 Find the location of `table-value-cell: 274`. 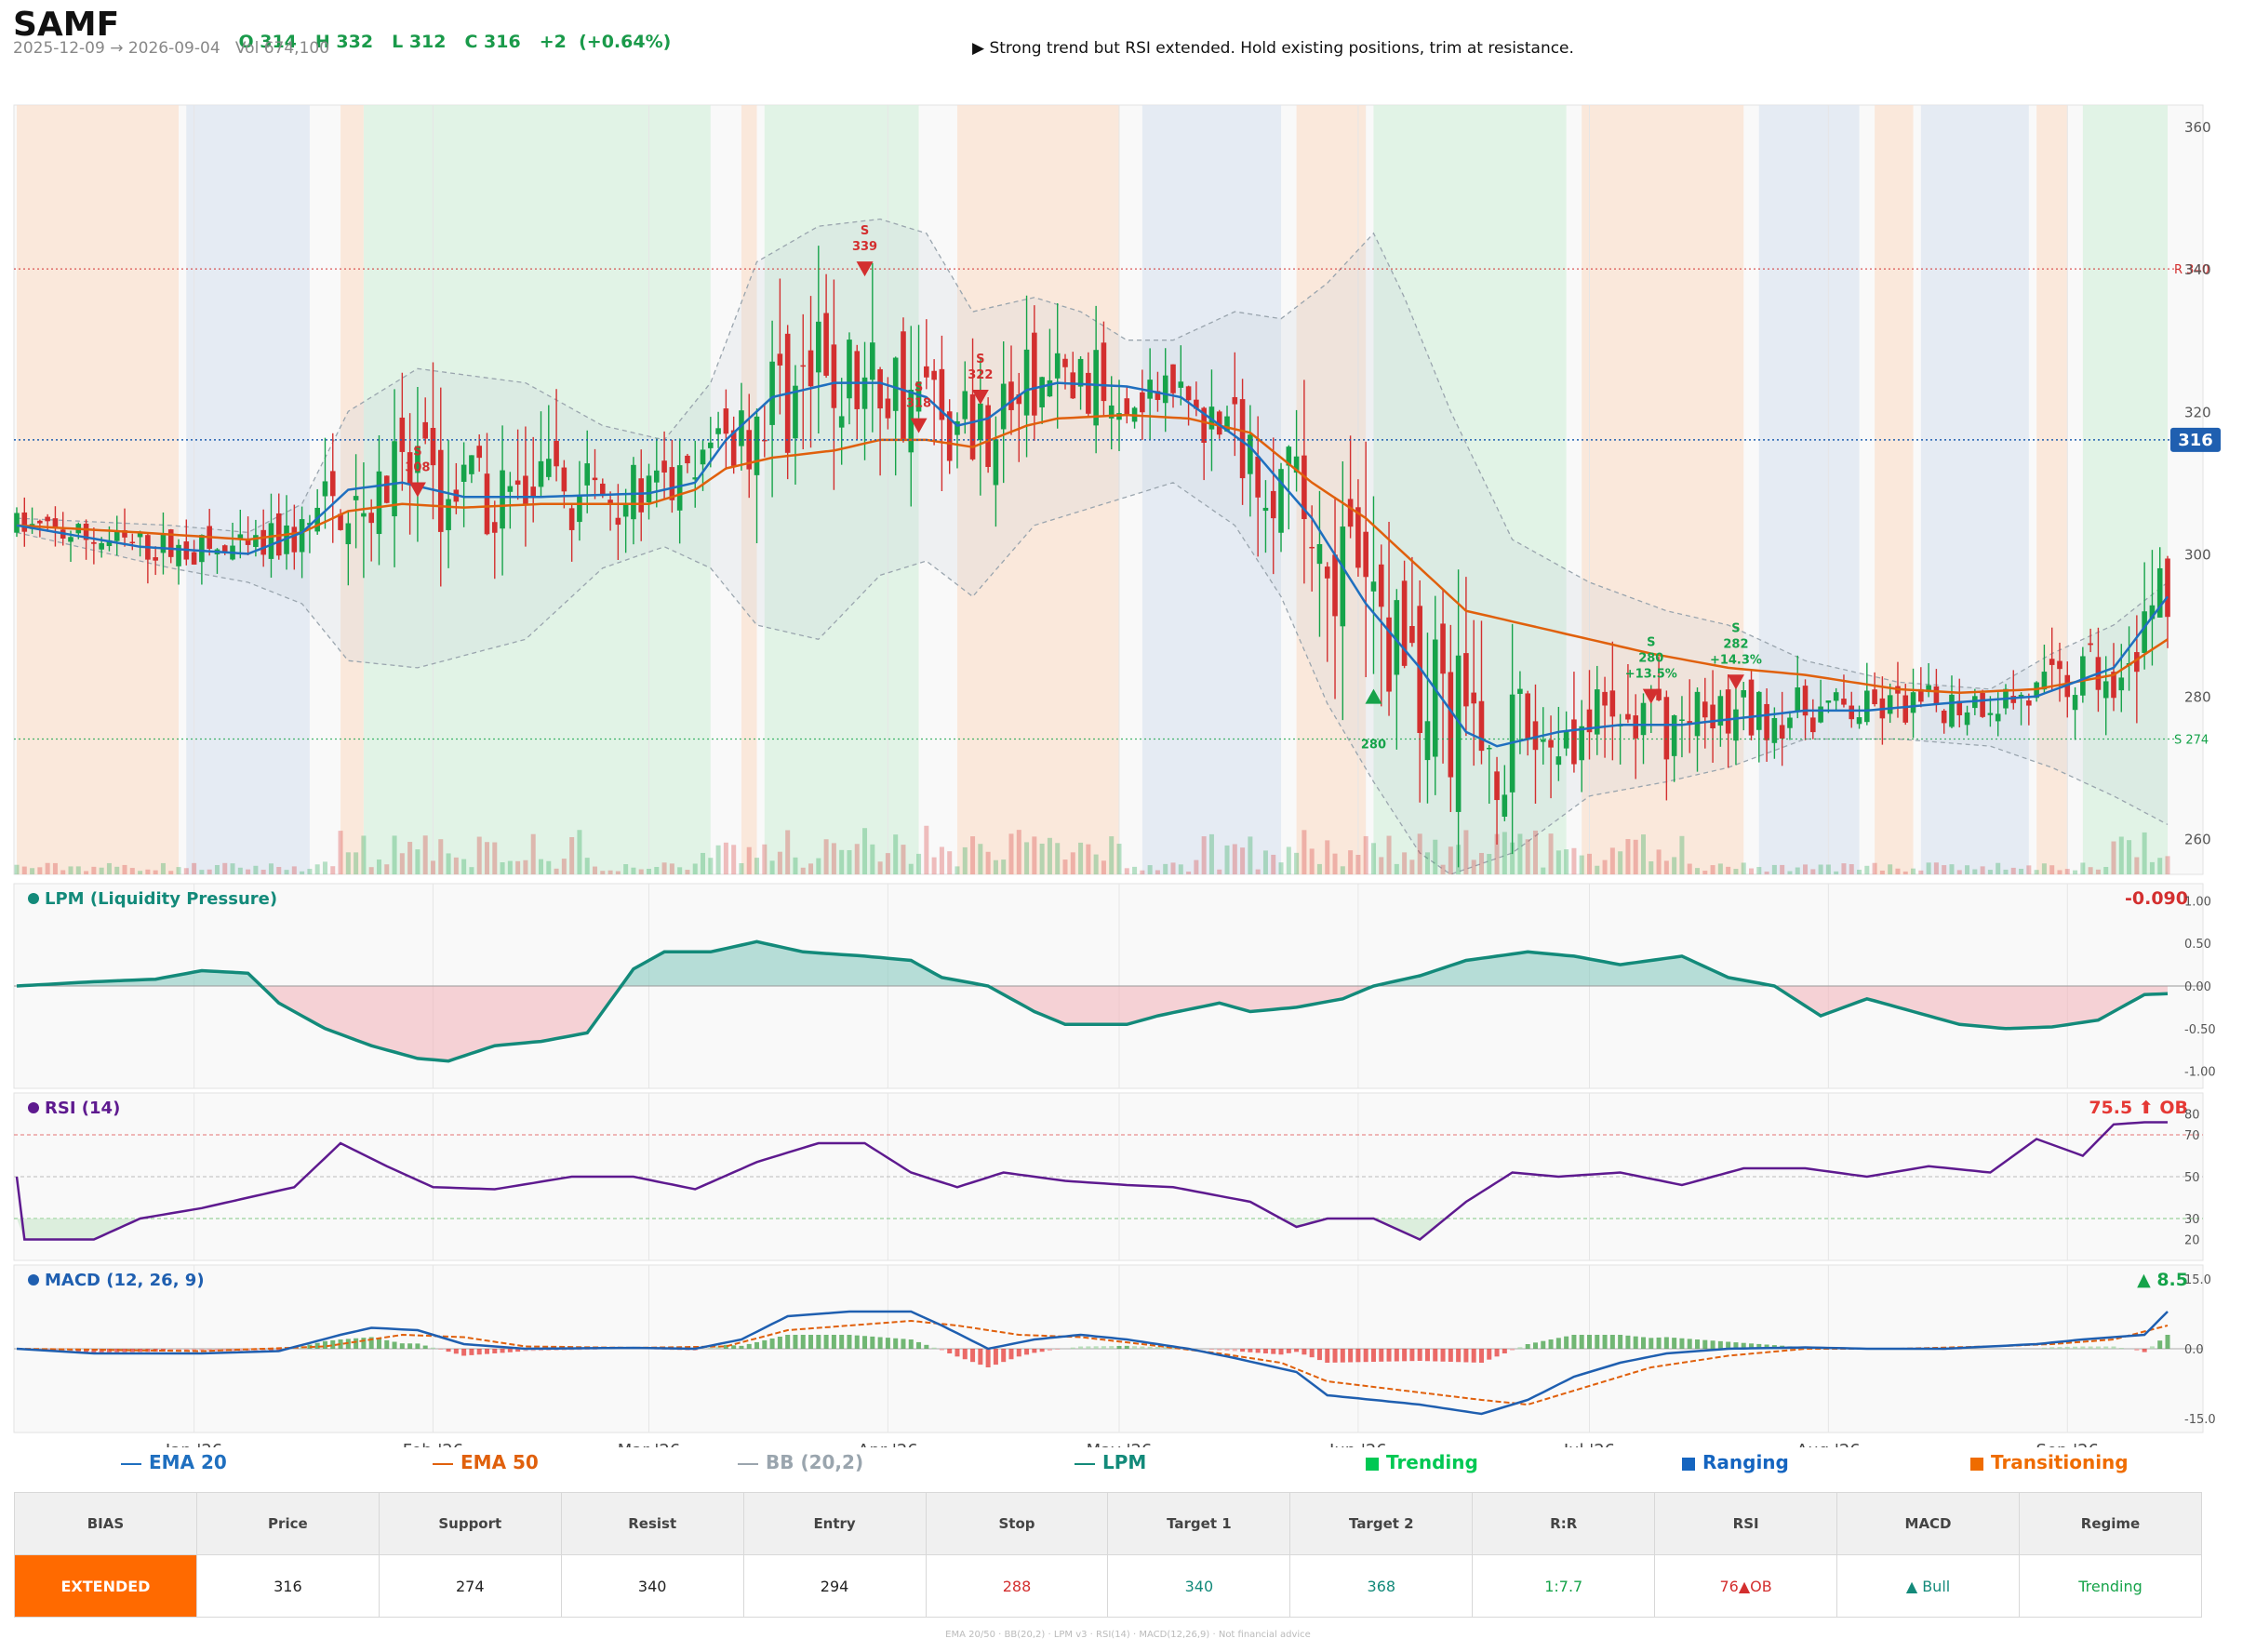

table-value-cell: 274 is located at coordinates (470, 1586).